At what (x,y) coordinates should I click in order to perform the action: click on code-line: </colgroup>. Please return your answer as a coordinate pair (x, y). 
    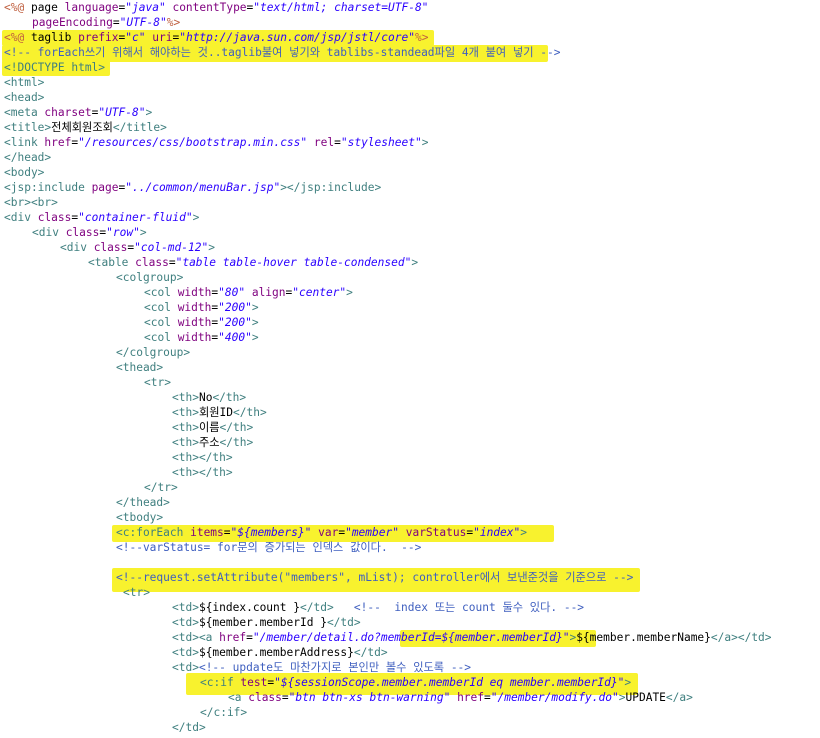
    Looking at the image, I should click on (153, 352).